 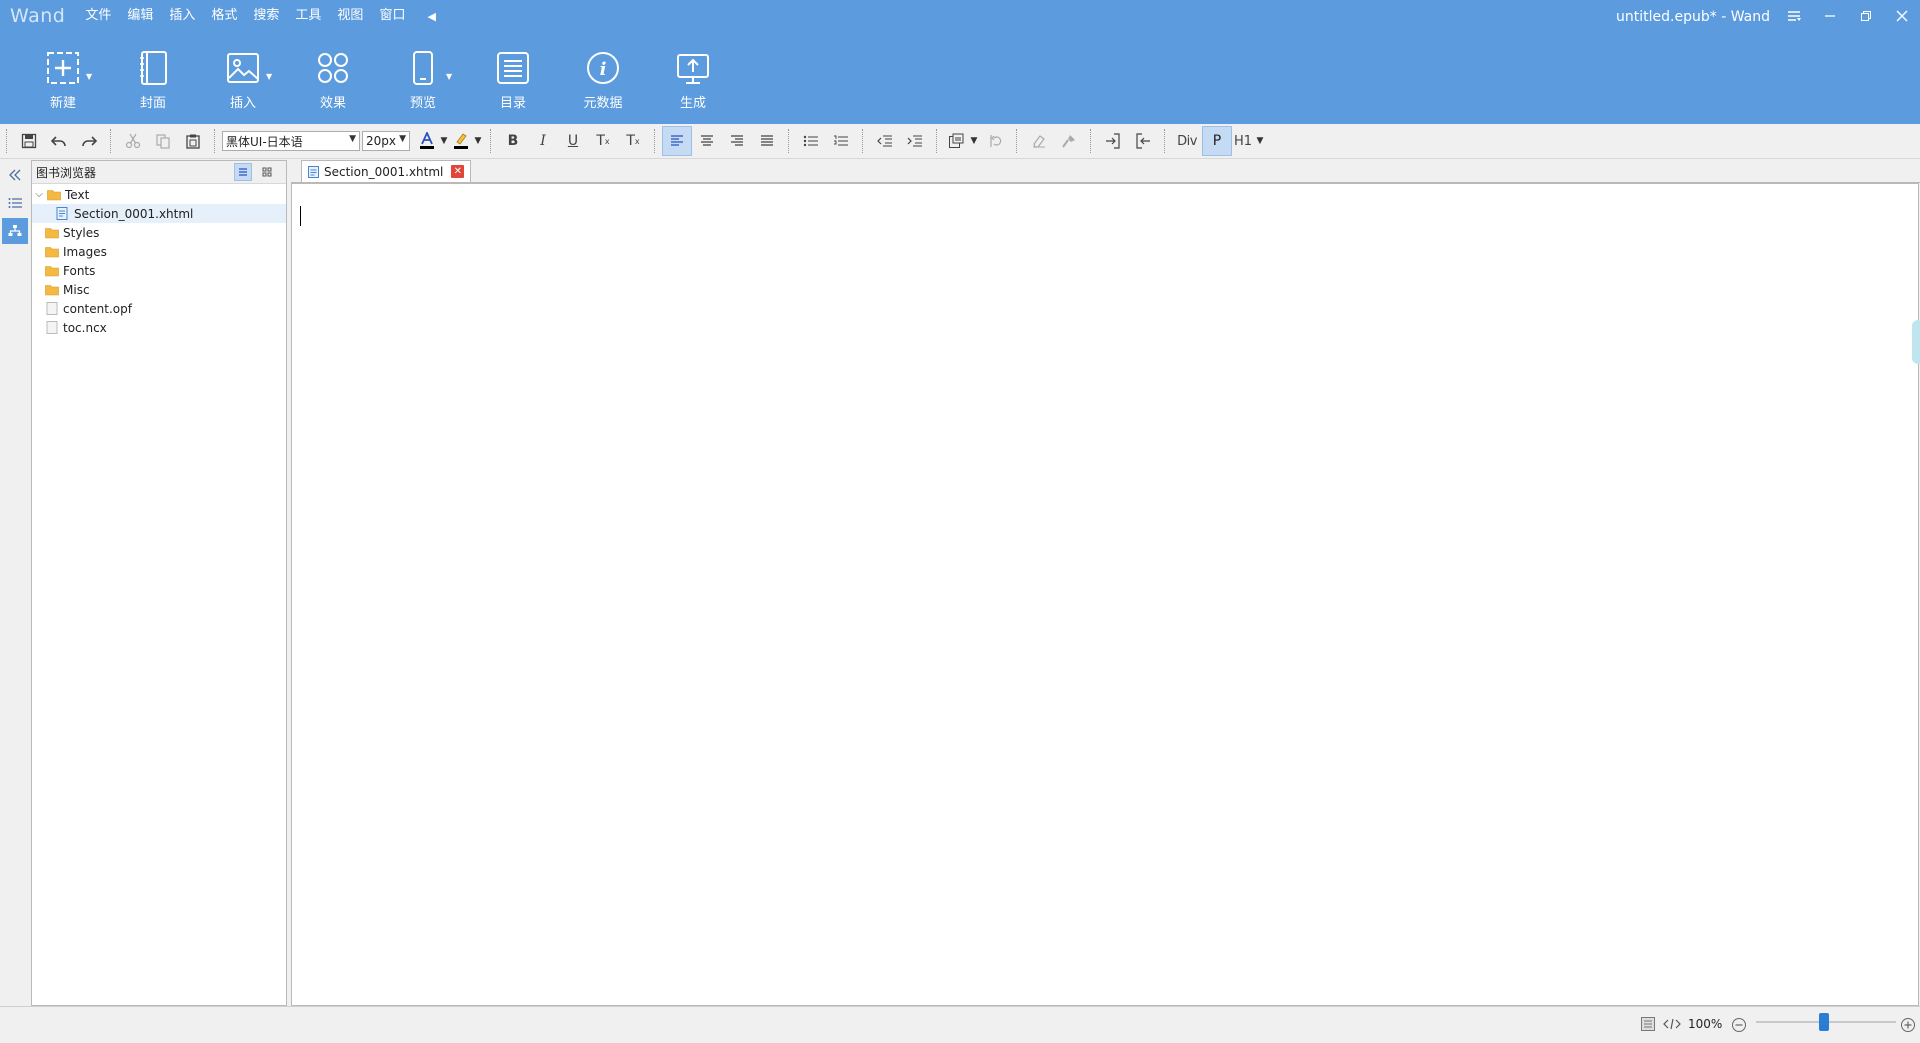 I want to click on code-view-button, so click(x=1672, y=1025).